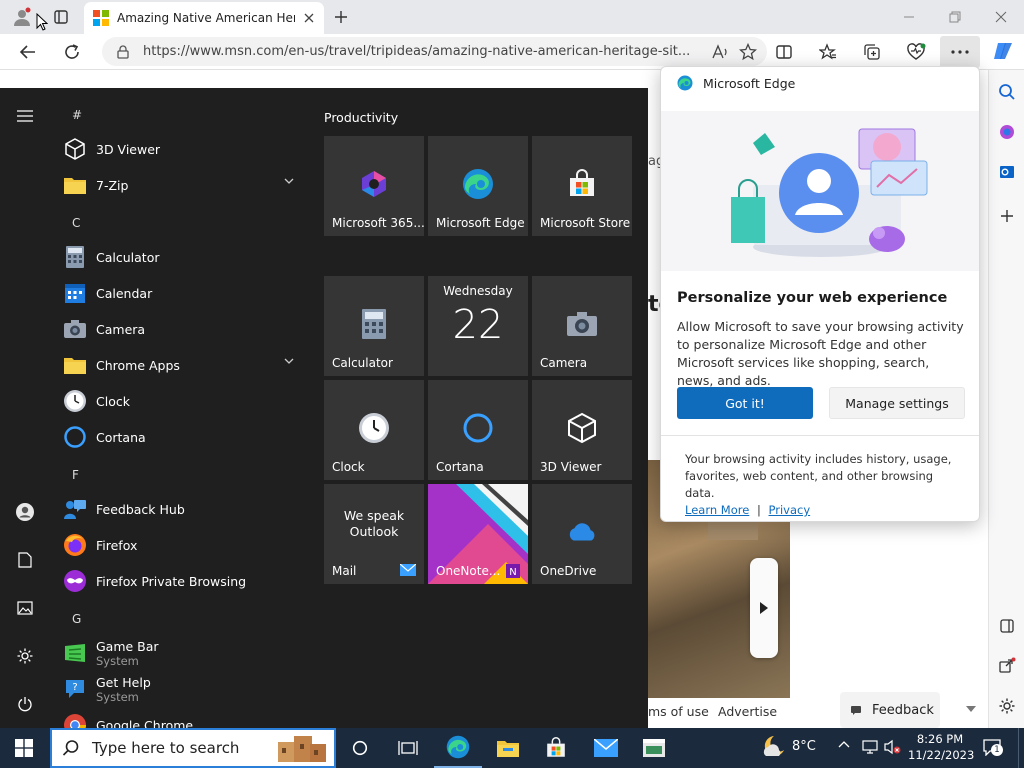 This screenshot has width=1024, height=768. I want to click on privacy-link: Privacy, so click(790, 510).